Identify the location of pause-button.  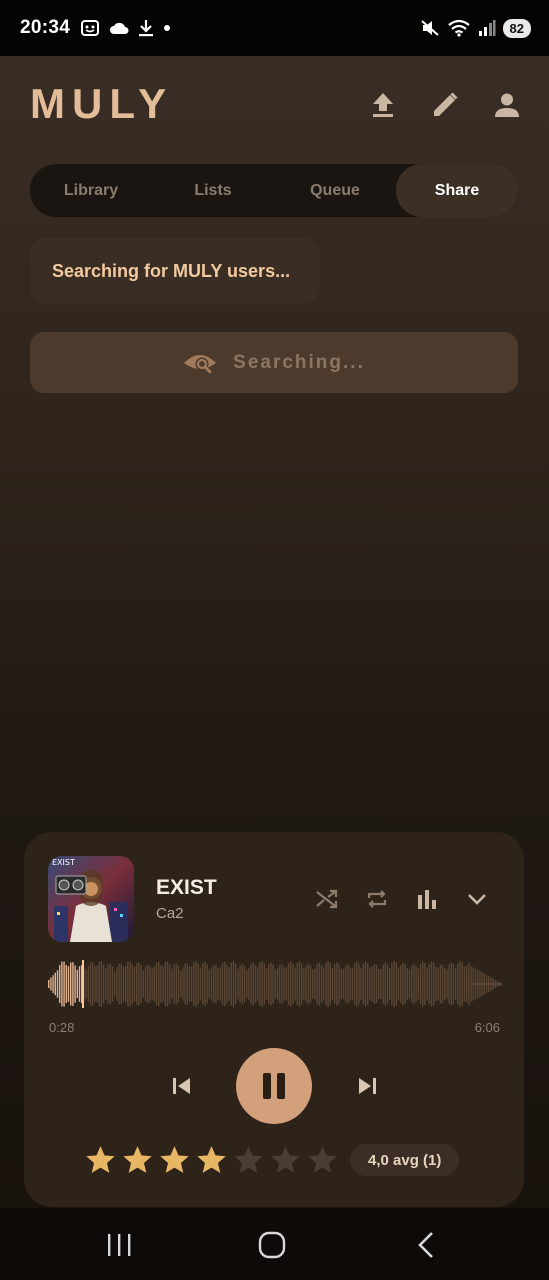
(274, 1086).